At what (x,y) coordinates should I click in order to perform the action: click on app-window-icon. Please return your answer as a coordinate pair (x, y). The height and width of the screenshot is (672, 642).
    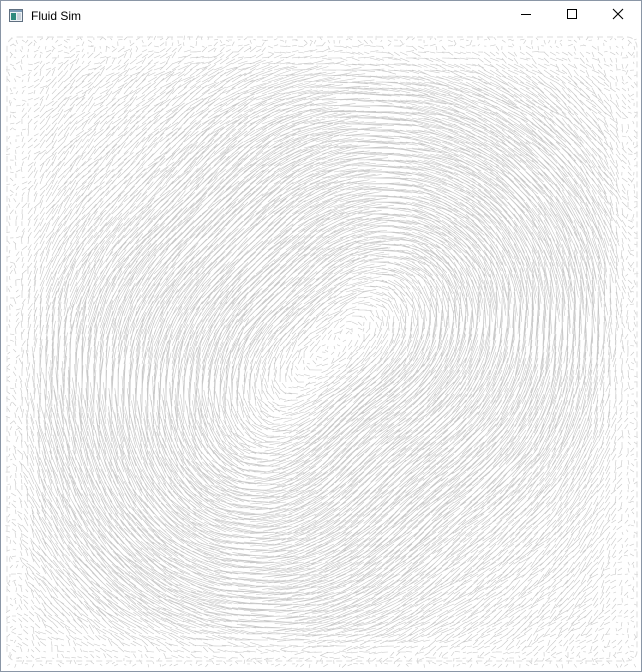
    Looking at the image, I should click on (16, 15).